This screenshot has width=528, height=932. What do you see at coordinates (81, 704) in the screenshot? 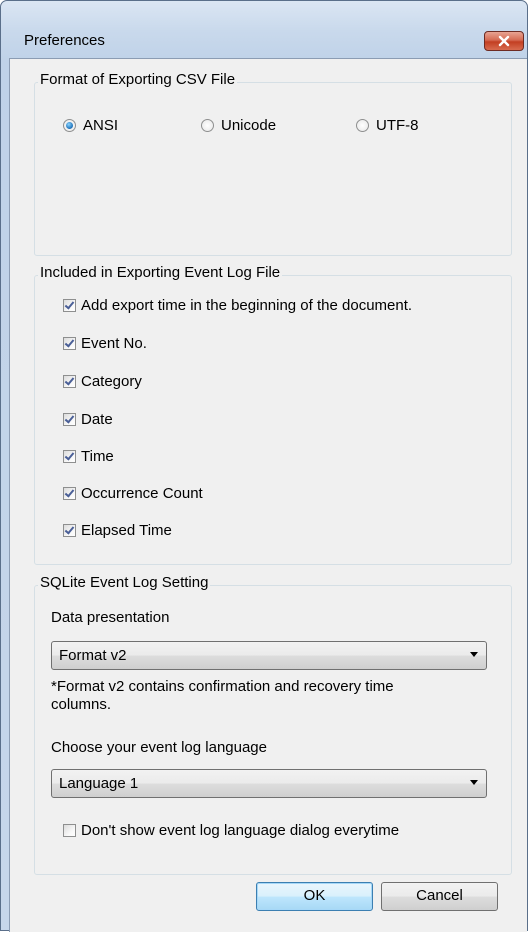
I see `format-note-line2: columns.` at bounding box center [81, 704].